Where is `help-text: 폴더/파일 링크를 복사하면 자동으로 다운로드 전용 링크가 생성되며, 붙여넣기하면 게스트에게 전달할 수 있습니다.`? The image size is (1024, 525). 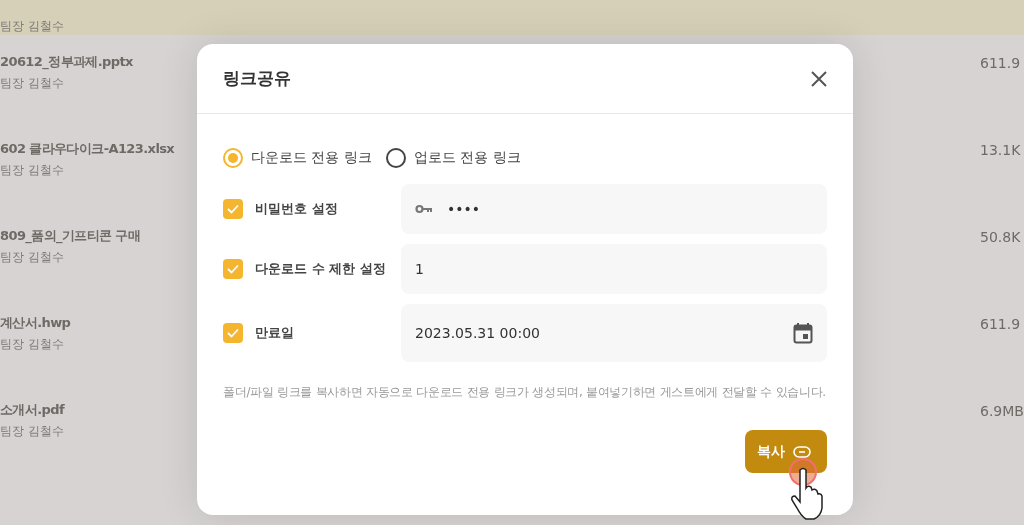 help-text: 폴더/파일 링크를 복사하면 자동으로 다운로드 전용 링크가 생성되며, 붙여넣기하면 게스트에게 전달할 수 있습니다. is located at coordinates (525, 392).